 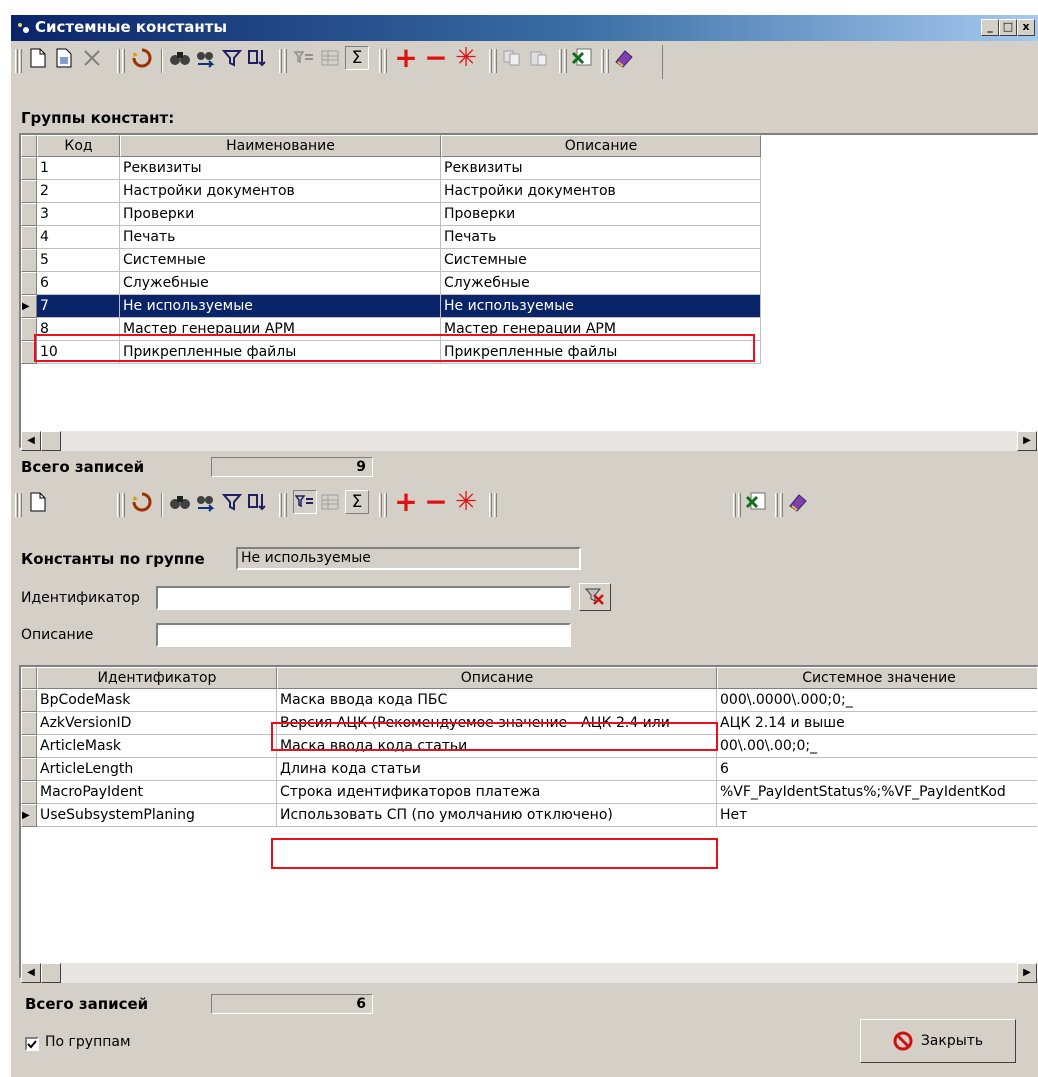 I want to click on cell-name: Системные, so click(x=280, y=260).